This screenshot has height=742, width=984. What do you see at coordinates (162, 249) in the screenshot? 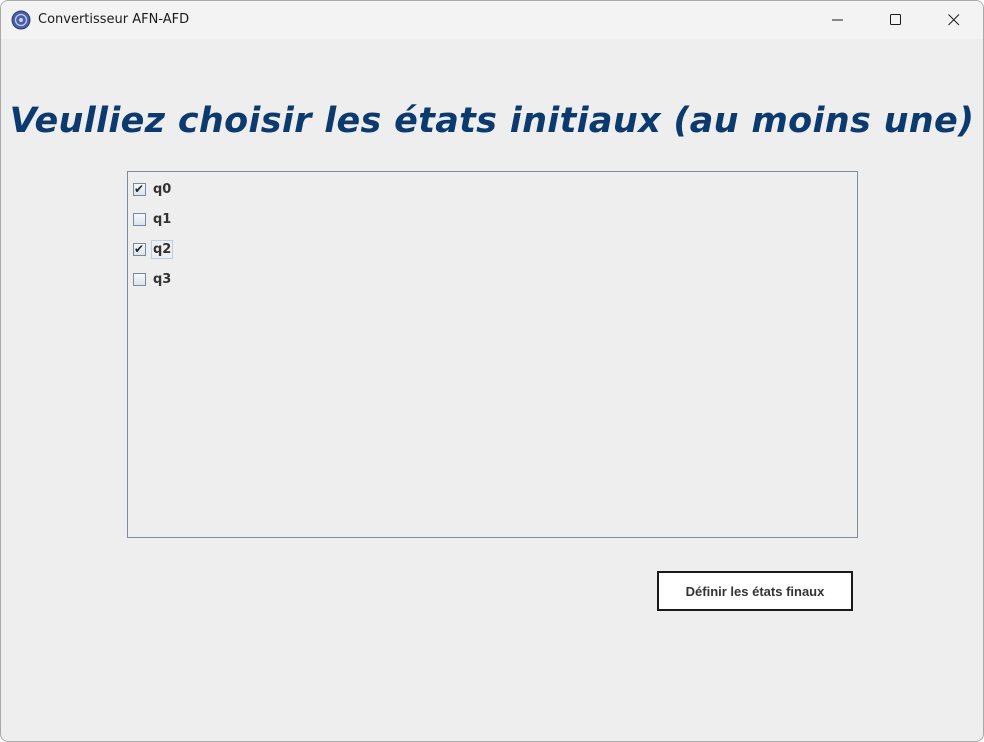
I see `state-label: q2` at bounding box center [162, 249].